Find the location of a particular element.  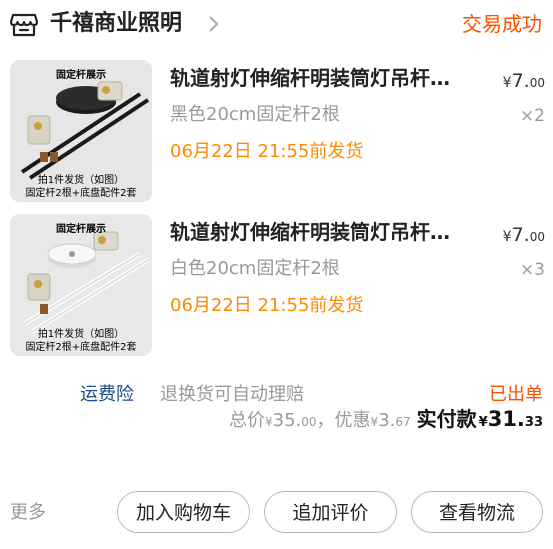

paid-decimal: 33 is located at coordinates (533, 422).